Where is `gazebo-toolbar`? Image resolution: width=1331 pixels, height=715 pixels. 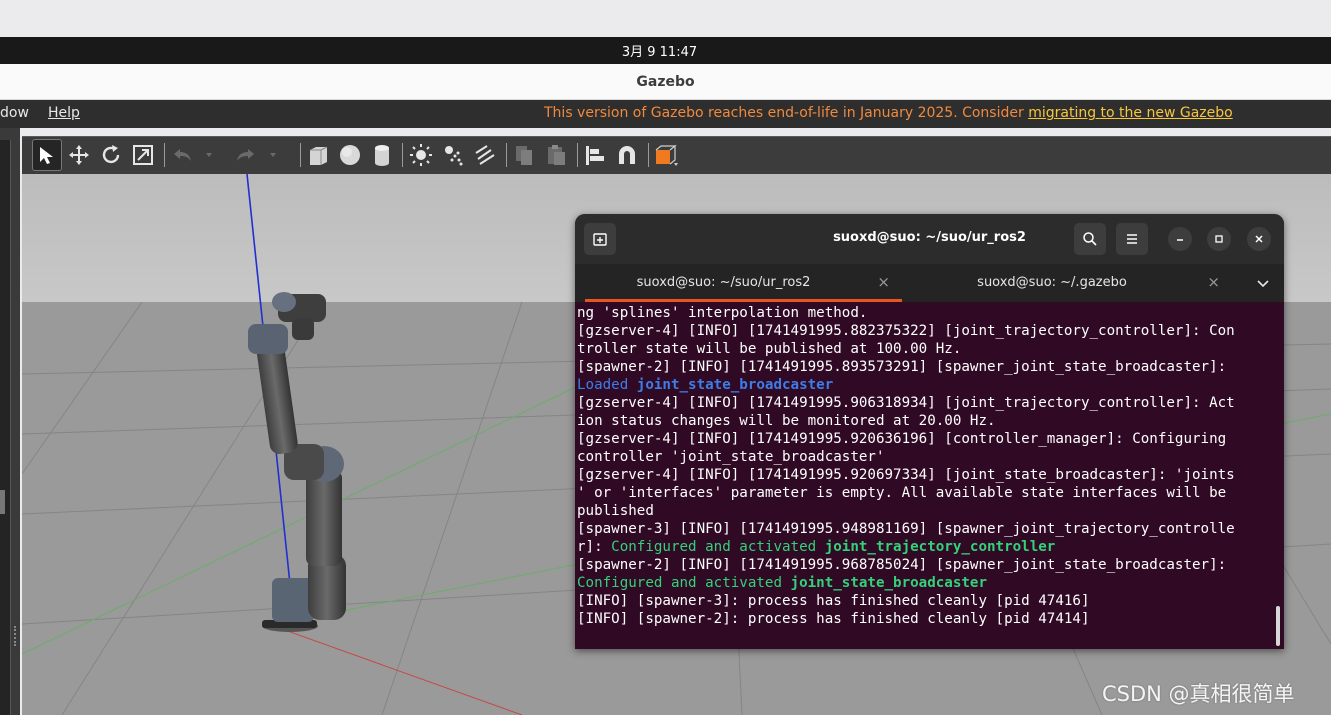
gazebo-toolbar is located at coordinates (676, 155).